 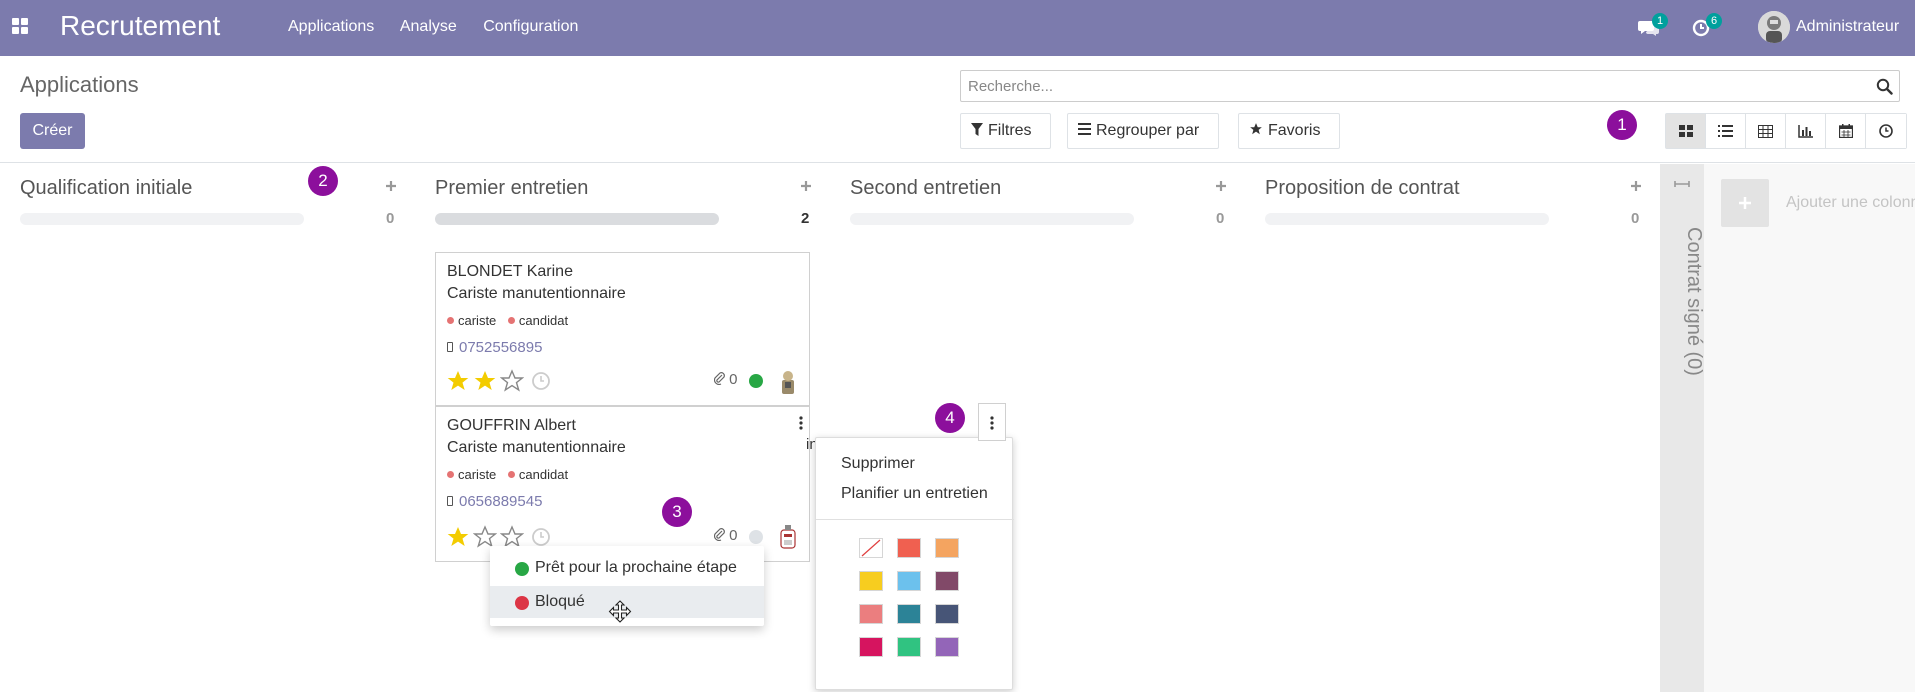 What do you see at coordinates (522, 603) in the screenshot?
I see `red-dot-icon` at bounding box center [522, 603].